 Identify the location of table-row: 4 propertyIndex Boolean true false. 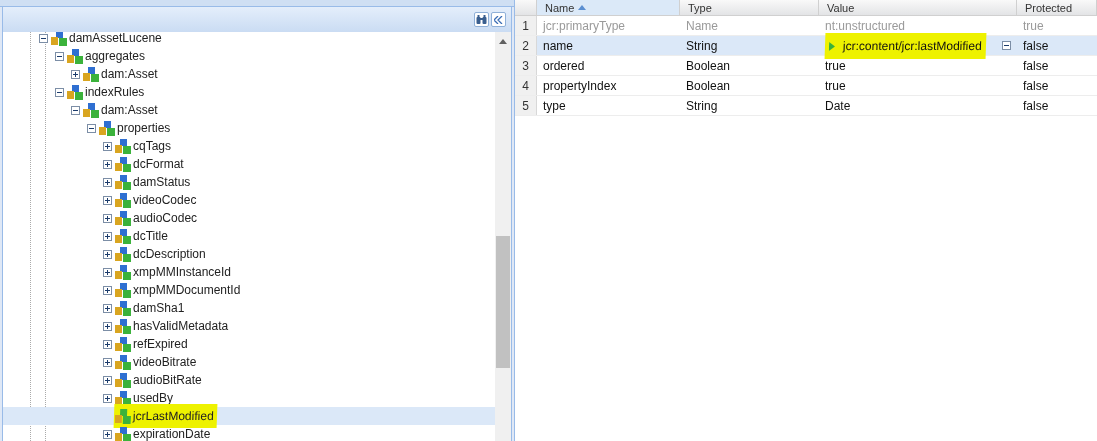
(806, 86).